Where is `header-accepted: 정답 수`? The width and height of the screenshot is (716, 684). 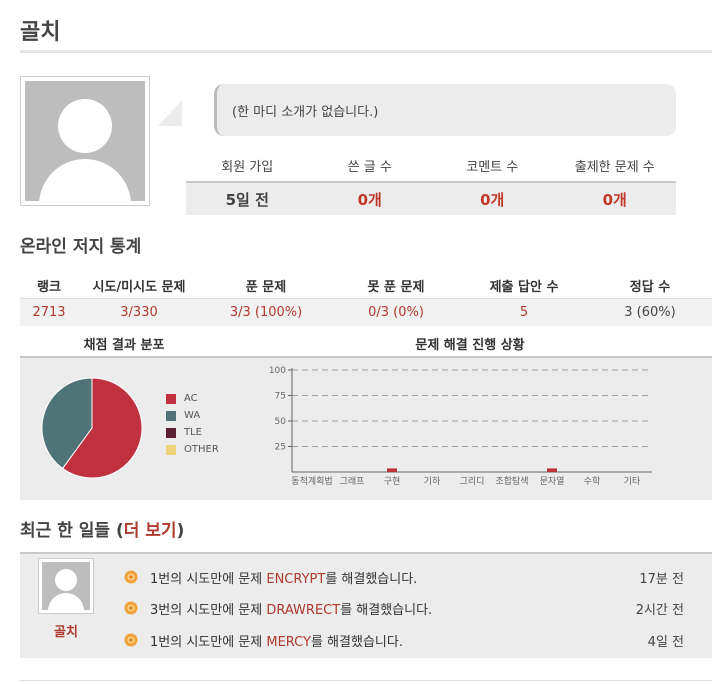 header-accepted: 정답 수 is located at coordinates (650, 287).